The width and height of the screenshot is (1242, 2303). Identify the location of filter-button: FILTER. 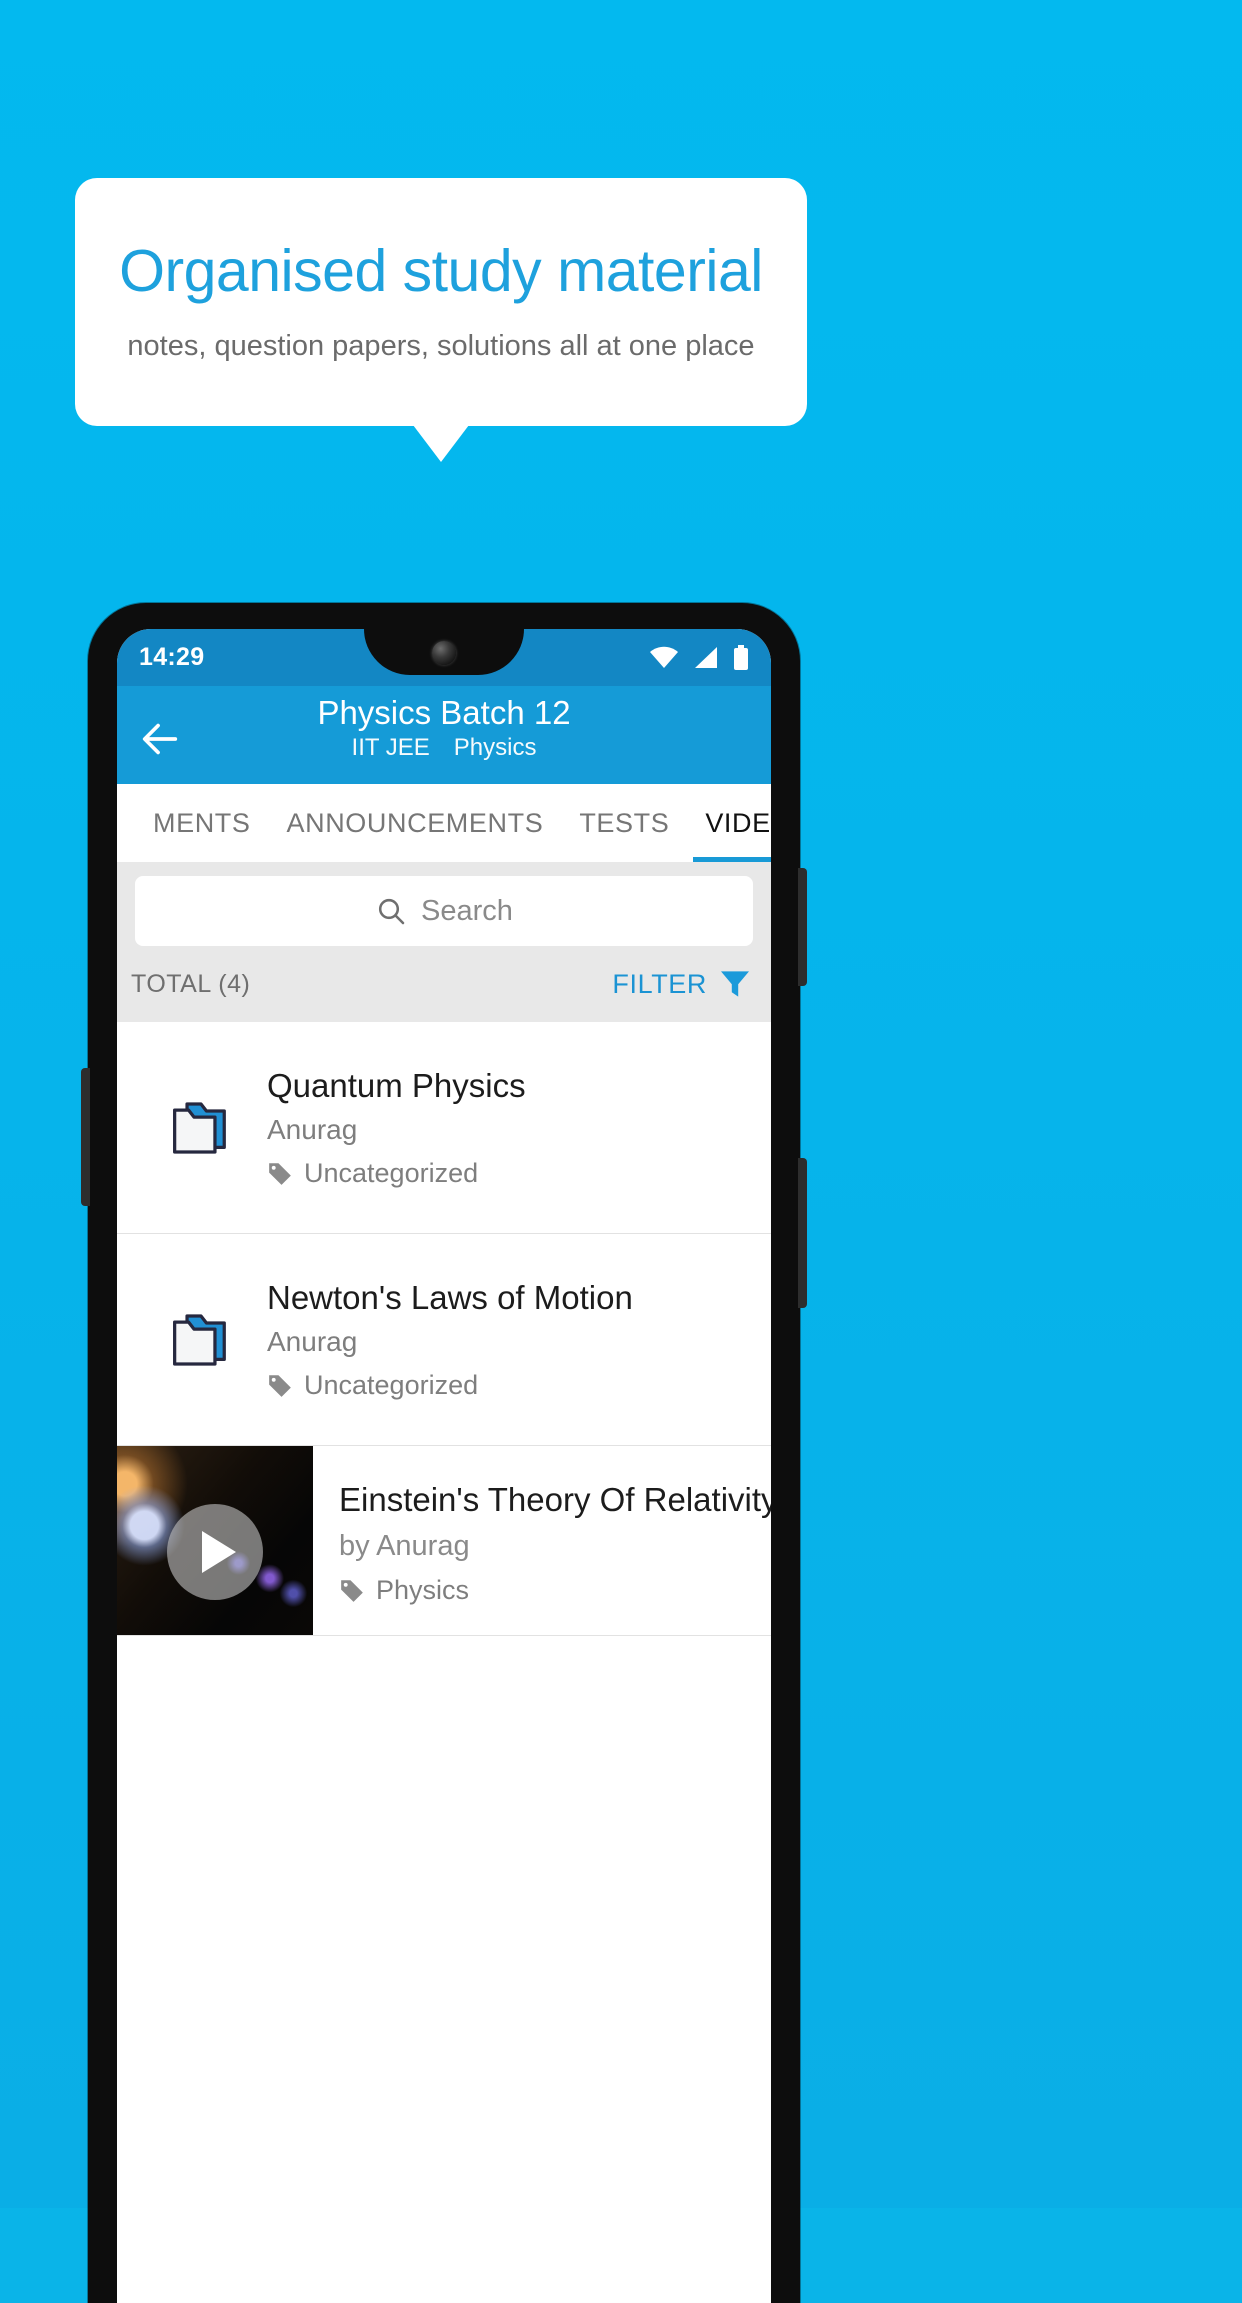
(681, 984).